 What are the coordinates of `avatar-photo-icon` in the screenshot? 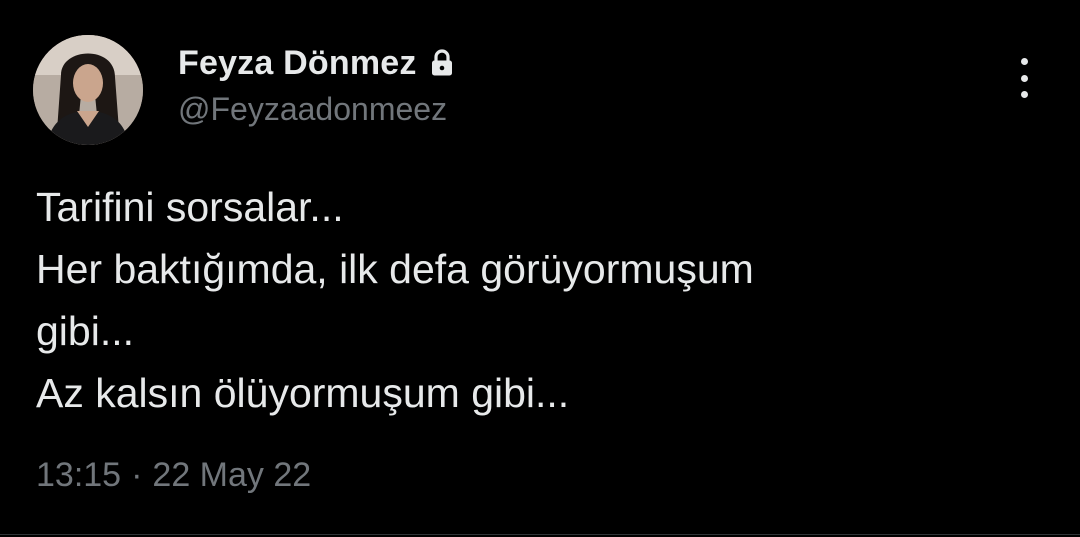 It's located at (88, 90).